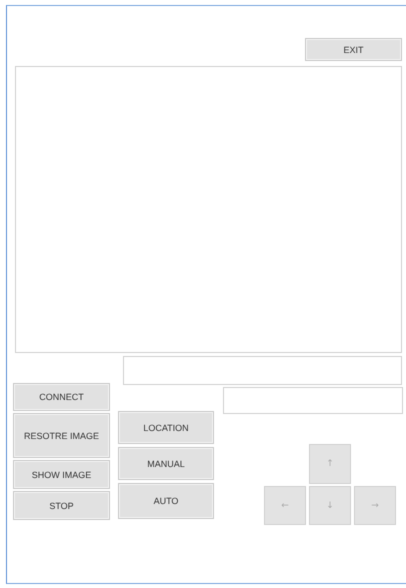 Image resolution: width=406 pixels, height=588 pixels. I want to click on mode-button: MANUAL, so click(166, 463).